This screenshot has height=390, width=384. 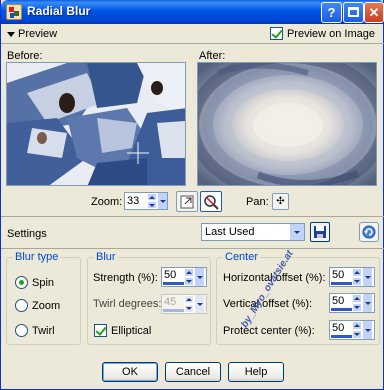 What do you see at coordinates (21, 330) in the screenshot?
I see `twirl-radio` at bounding box center [21, 330].